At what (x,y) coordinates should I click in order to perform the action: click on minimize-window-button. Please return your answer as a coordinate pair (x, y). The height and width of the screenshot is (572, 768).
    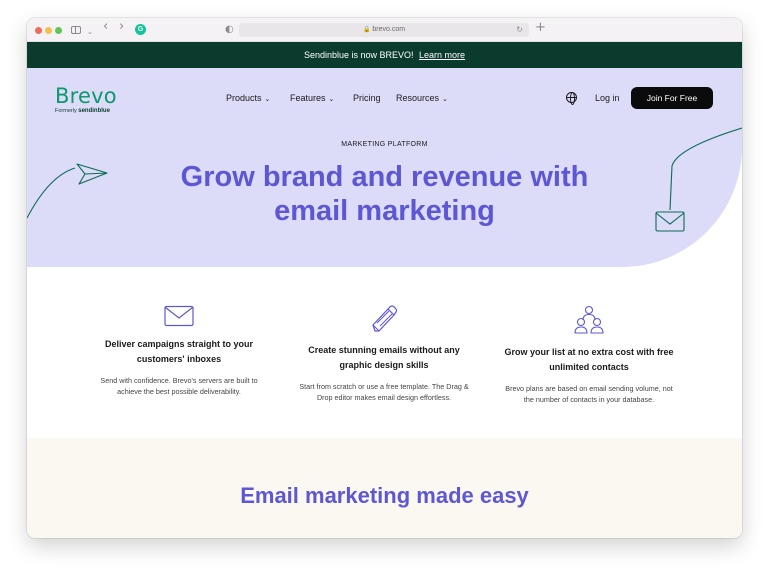
    Looking at the image, I should click on (48, 30).